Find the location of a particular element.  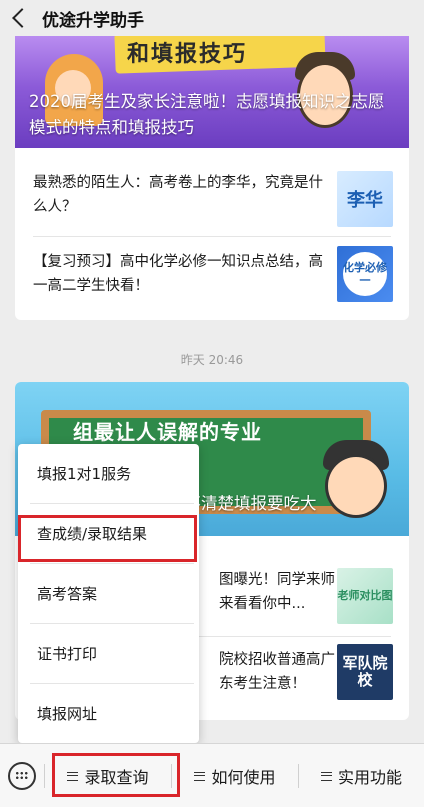

thumbnail-text: 化学必修一 is located at coordinates (365, 274).